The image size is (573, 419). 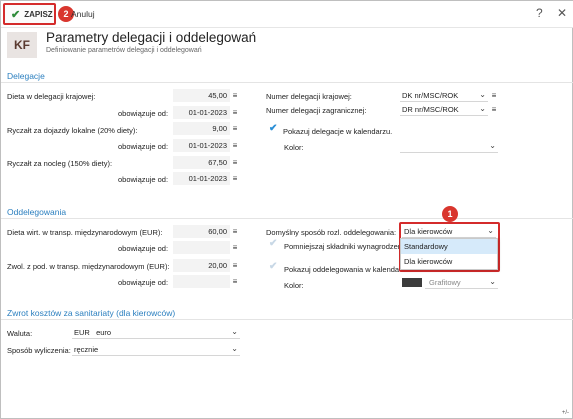 I want to click on page-title: Parametry delegacji i oddelegowań, so click(x=151, y=37).